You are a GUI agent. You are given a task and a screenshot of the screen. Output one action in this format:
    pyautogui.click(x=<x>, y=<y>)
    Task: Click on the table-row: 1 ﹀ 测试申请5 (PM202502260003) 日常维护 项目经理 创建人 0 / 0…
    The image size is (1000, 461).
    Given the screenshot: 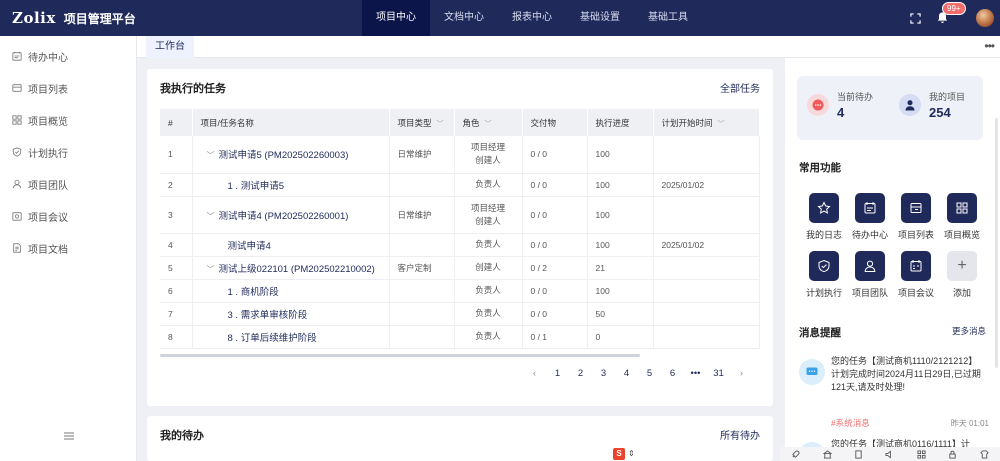 What is the action you would take?
    pyautogui.click(x=460, y=155)
    